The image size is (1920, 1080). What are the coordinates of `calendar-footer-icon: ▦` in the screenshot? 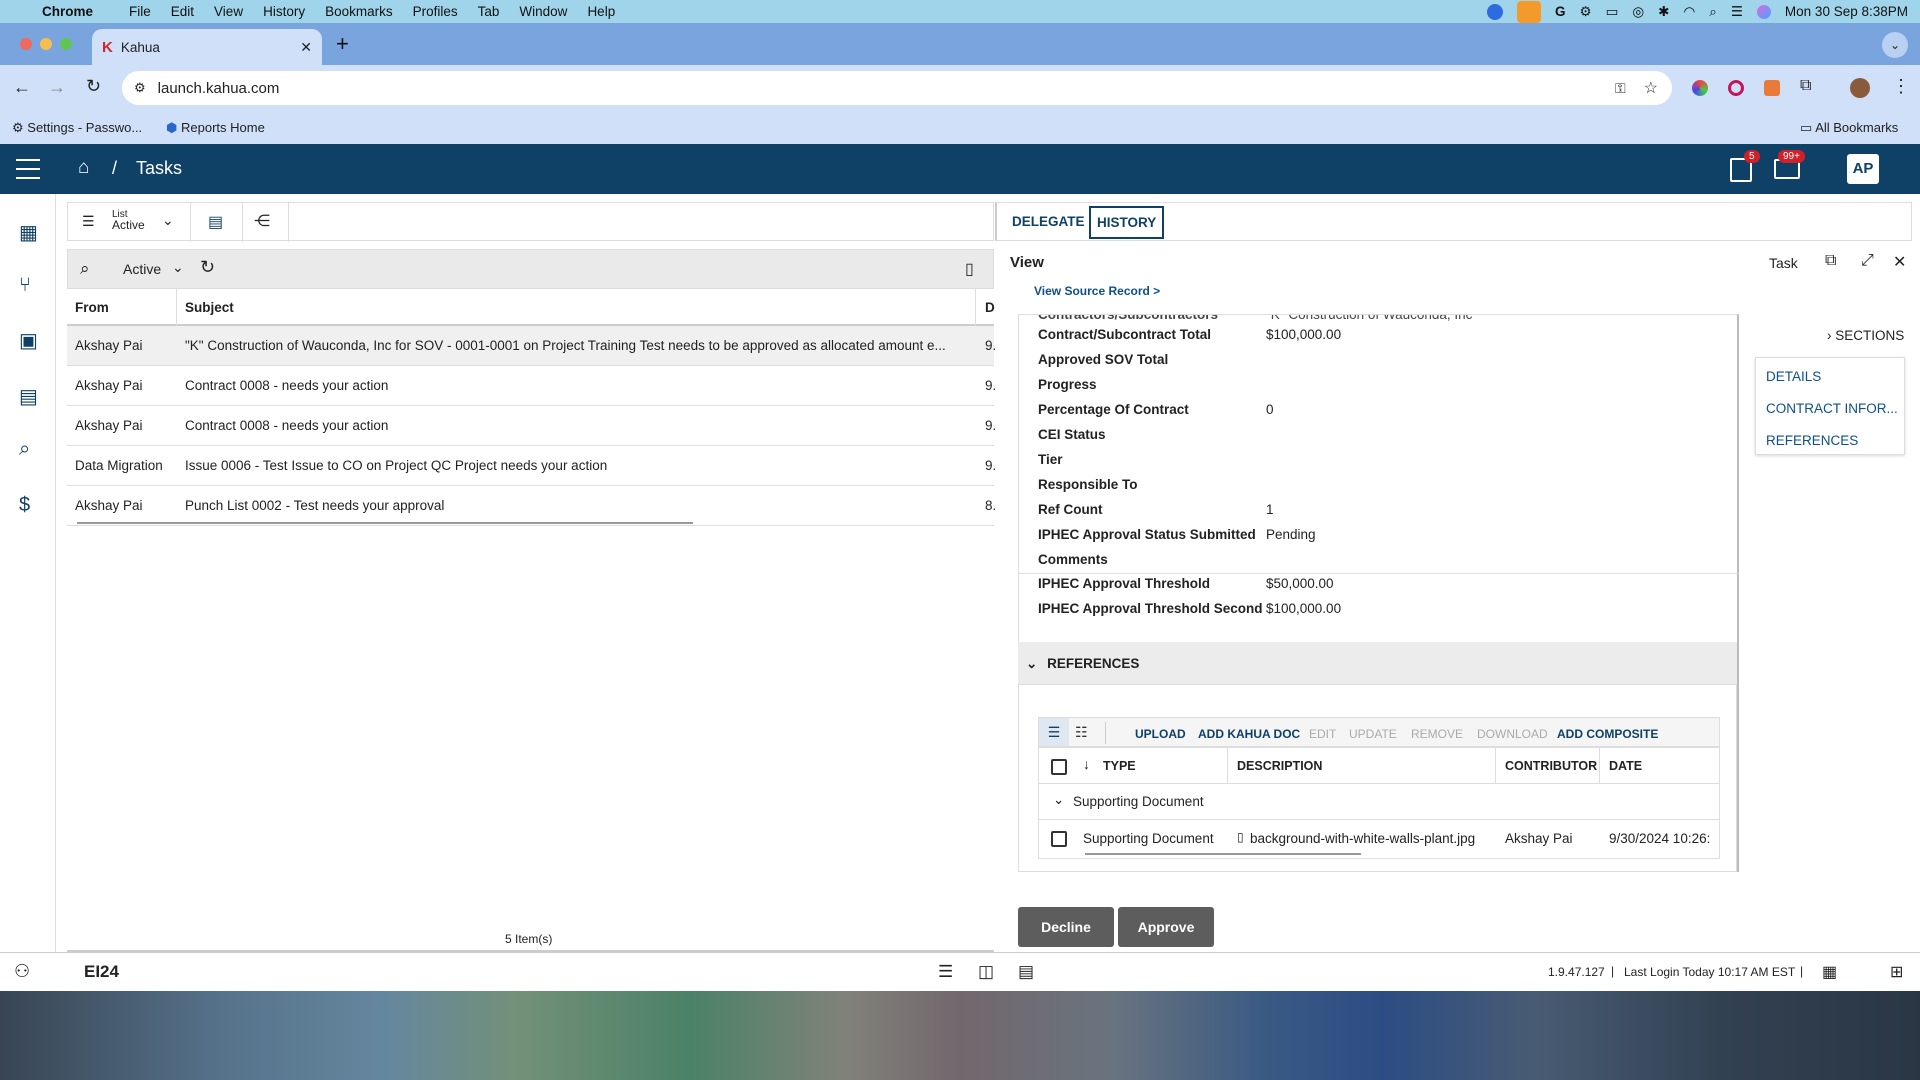 It's located at (1829, 972).